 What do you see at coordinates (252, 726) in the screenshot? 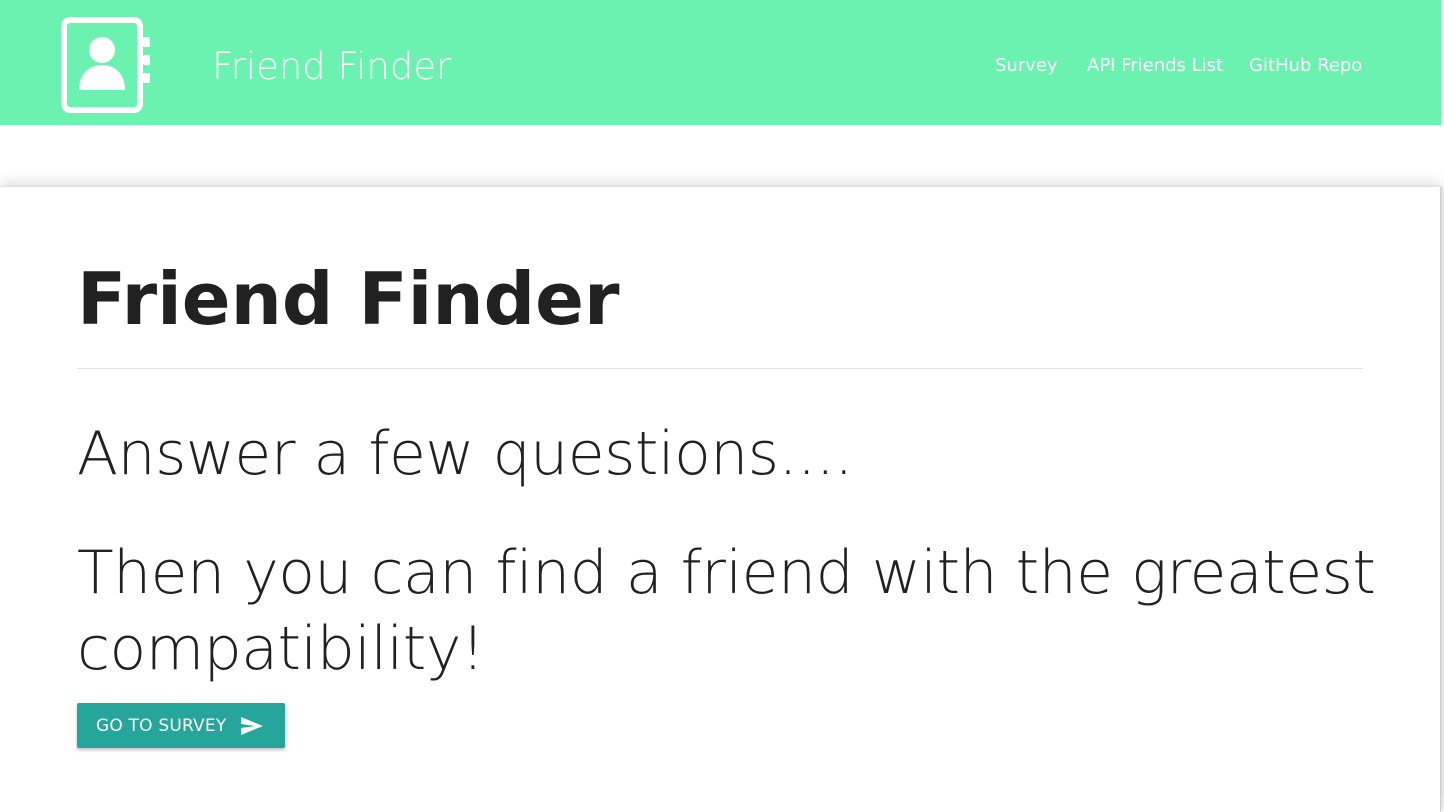
I see `send-icon` at bounding box center [252, 726].